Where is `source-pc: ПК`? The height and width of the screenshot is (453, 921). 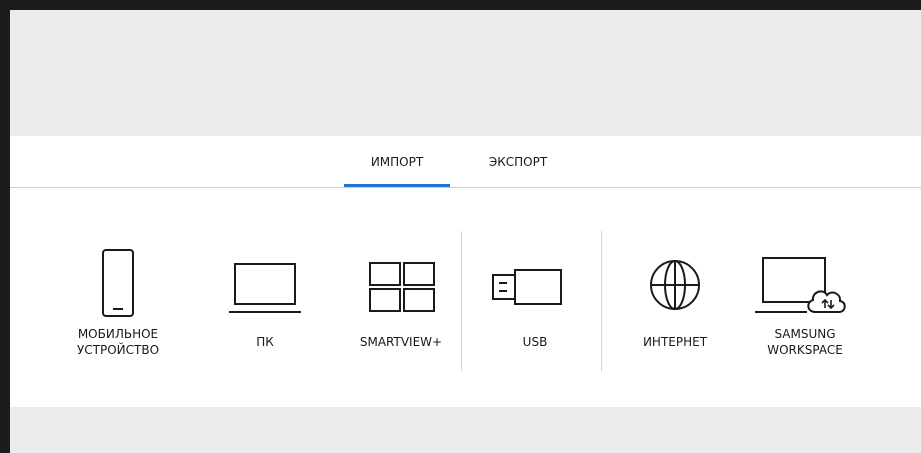
source-pc: ПК is located at coordinates (265, 310).